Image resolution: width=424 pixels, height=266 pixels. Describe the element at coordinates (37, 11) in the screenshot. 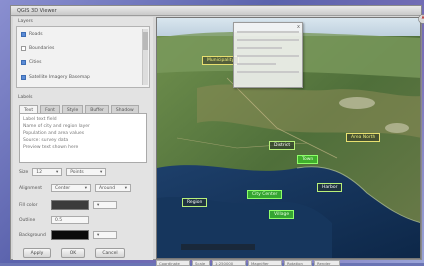

I see `window-title: QGIS 3D Viewer` at that location.